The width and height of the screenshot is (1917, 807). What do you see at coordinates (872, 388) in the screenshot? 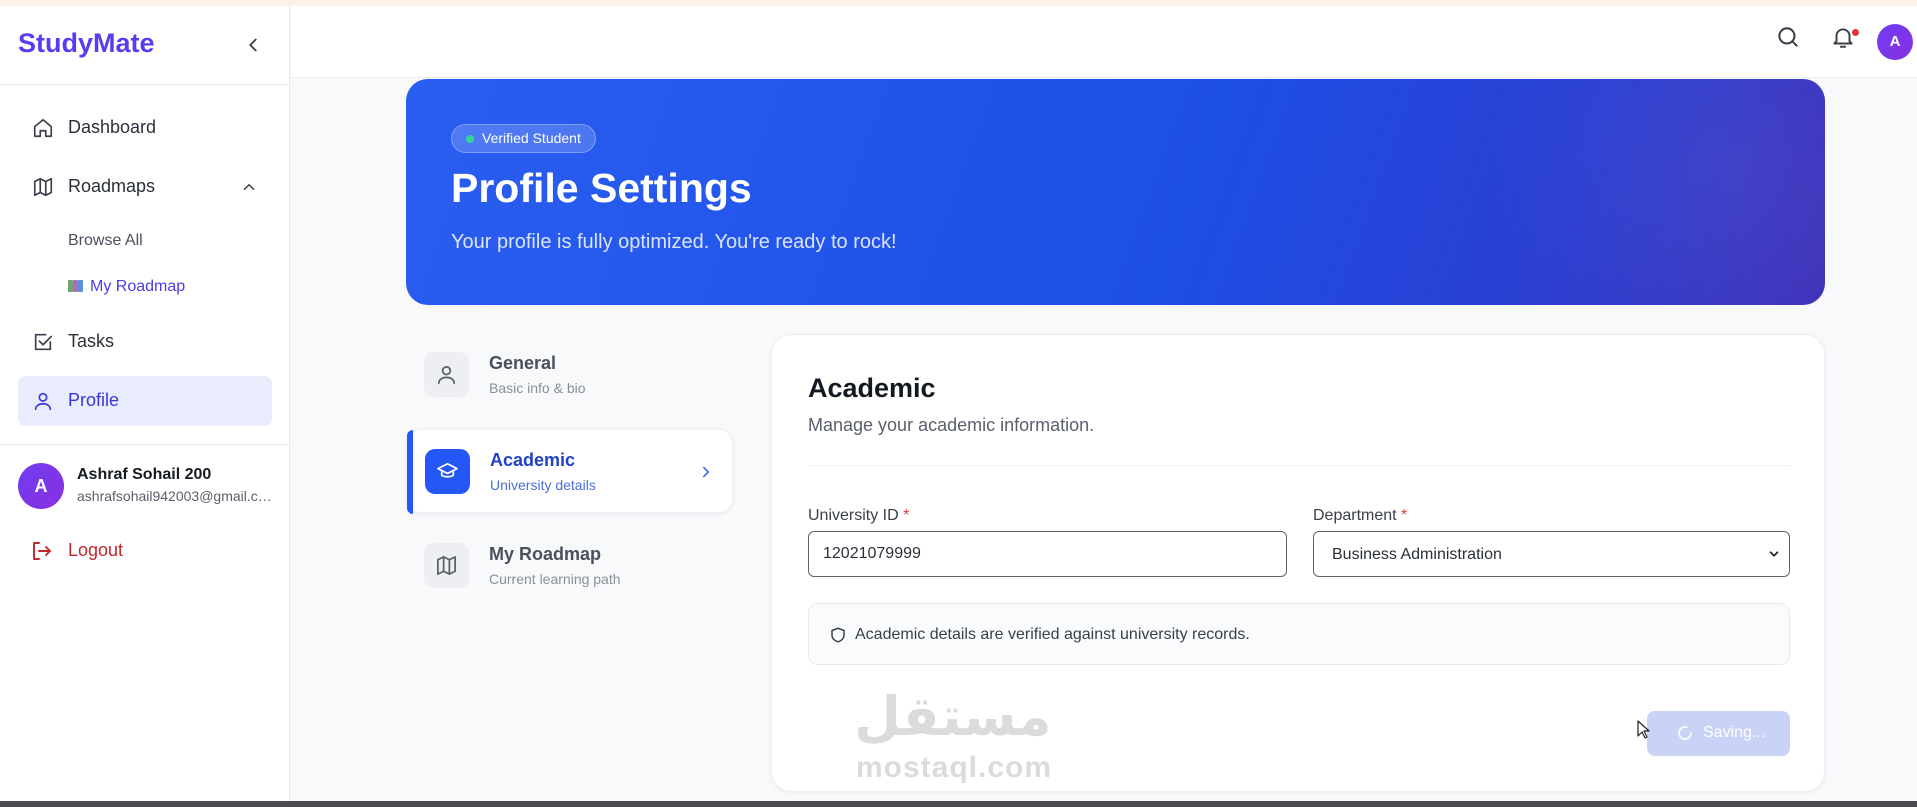
I see `section-title: Academic` at bounding box center [872, 388].